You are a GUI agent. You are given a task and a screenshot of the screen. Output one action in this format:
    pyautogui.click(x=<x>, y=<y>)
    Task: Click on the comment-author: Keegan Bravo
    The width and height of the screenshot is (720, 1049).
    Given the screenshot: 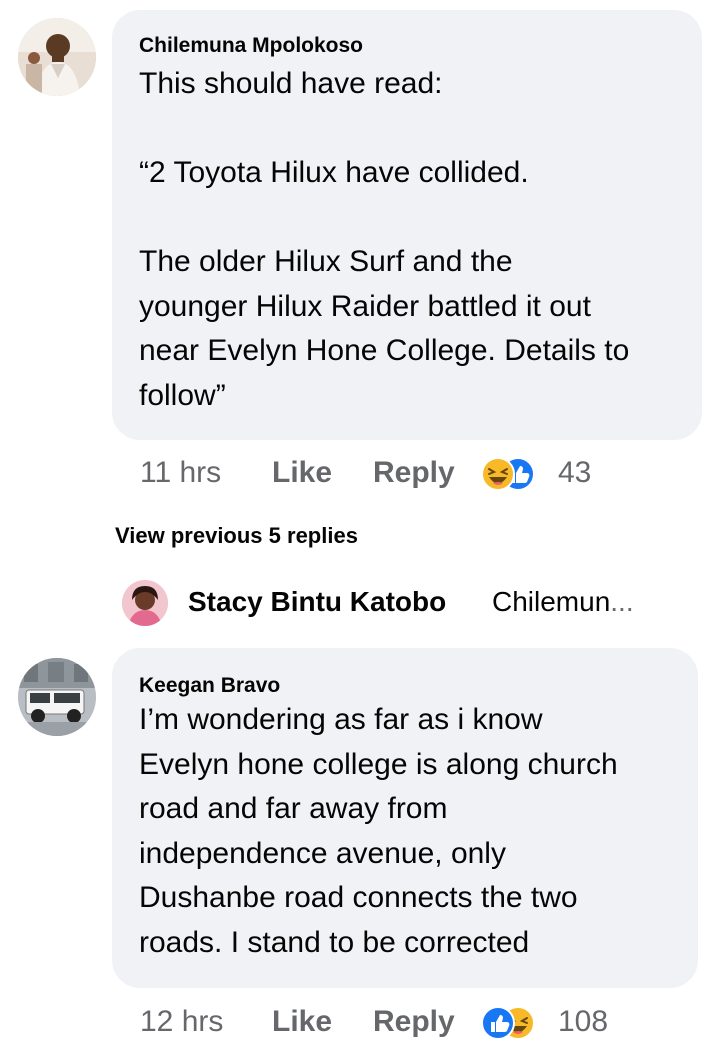 What is the action you would take?
    pyautogui.click(x=209, y=686)
    